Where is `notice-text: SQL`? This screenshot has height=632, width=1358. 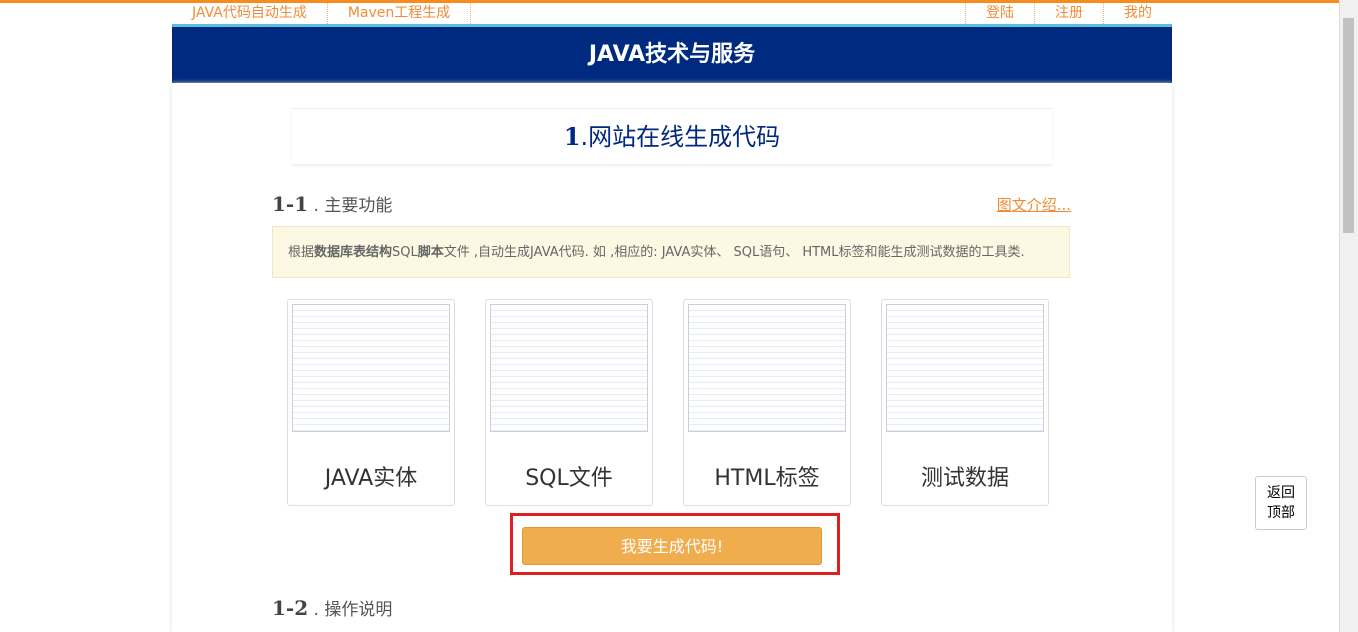
notice-text: SQL is located at coordinates (405, 252).